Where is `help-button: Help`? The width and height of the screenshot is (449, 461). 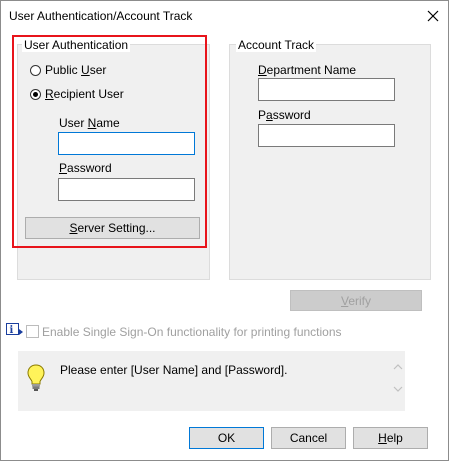
help-button: Help is located at coordinates (390, 438).